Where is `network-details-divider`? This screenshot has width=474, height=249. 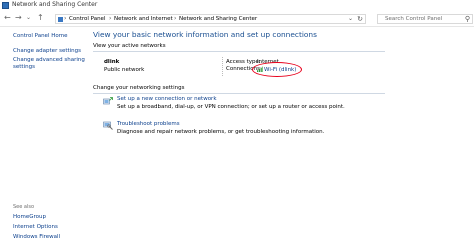 network-details-divider is located at coordinates (223, 66).